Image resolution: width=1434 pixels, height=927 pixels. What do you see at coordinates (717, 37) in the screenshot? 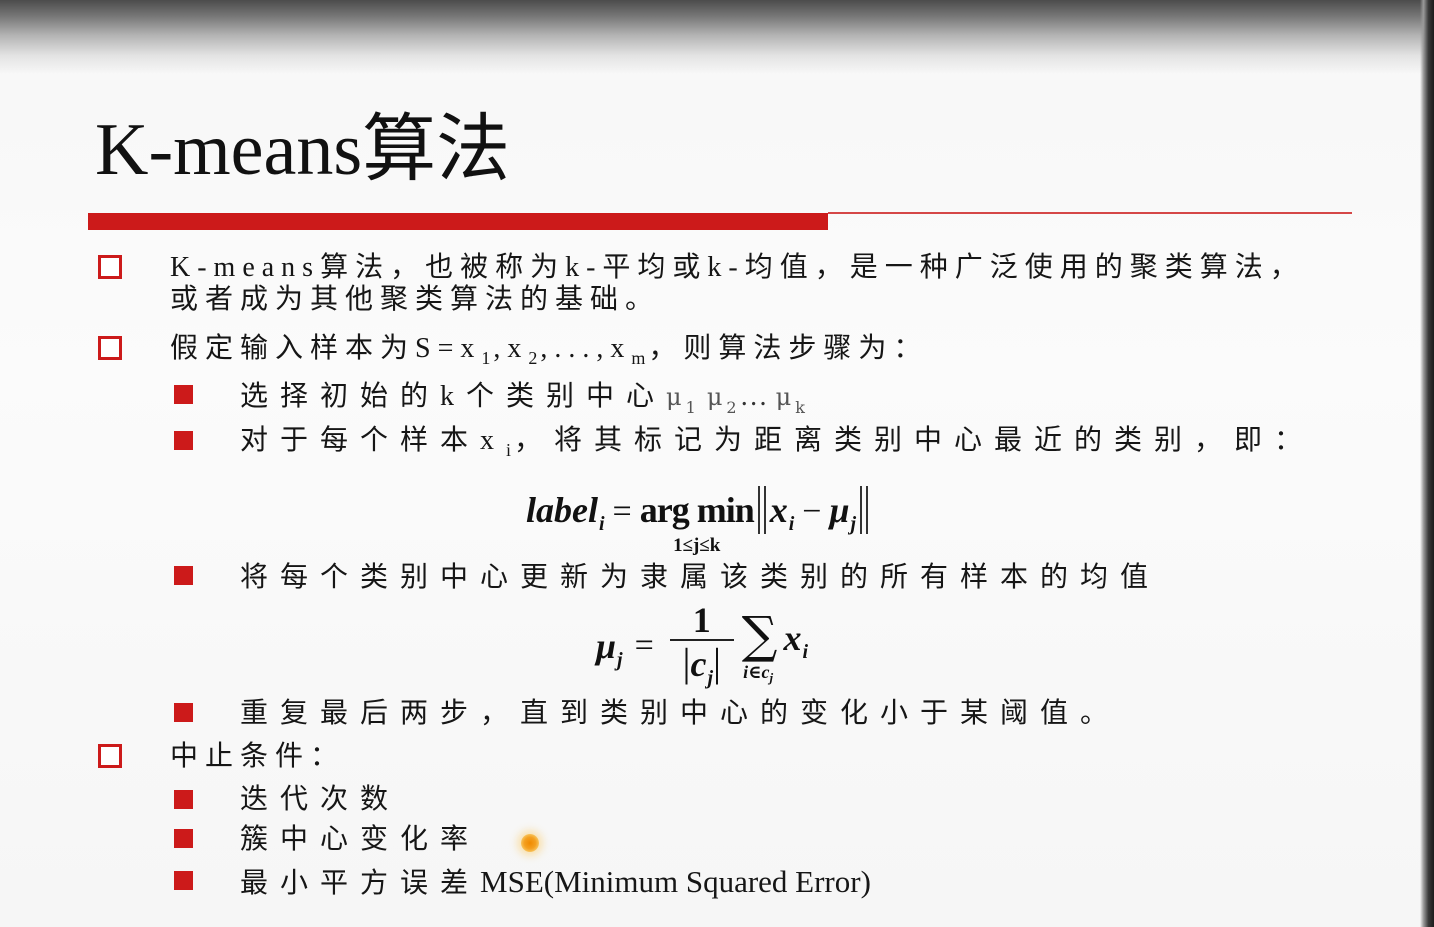
I see `window-top-shadow` at bounding box center [717, 37].